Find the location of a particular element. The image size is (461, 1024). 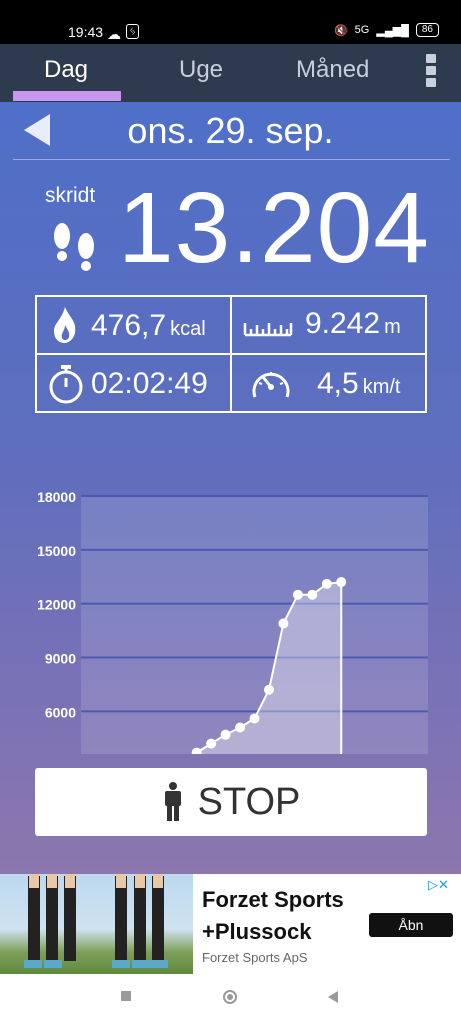

footprints-icon is located at coordinates (74, 247).